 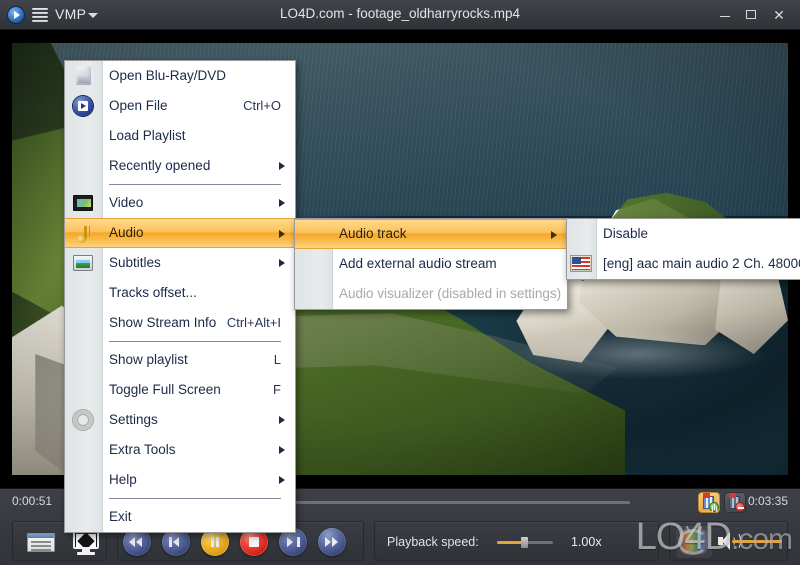 I want to click on menu-item-exit: Exit, so click(x=180, y=517).